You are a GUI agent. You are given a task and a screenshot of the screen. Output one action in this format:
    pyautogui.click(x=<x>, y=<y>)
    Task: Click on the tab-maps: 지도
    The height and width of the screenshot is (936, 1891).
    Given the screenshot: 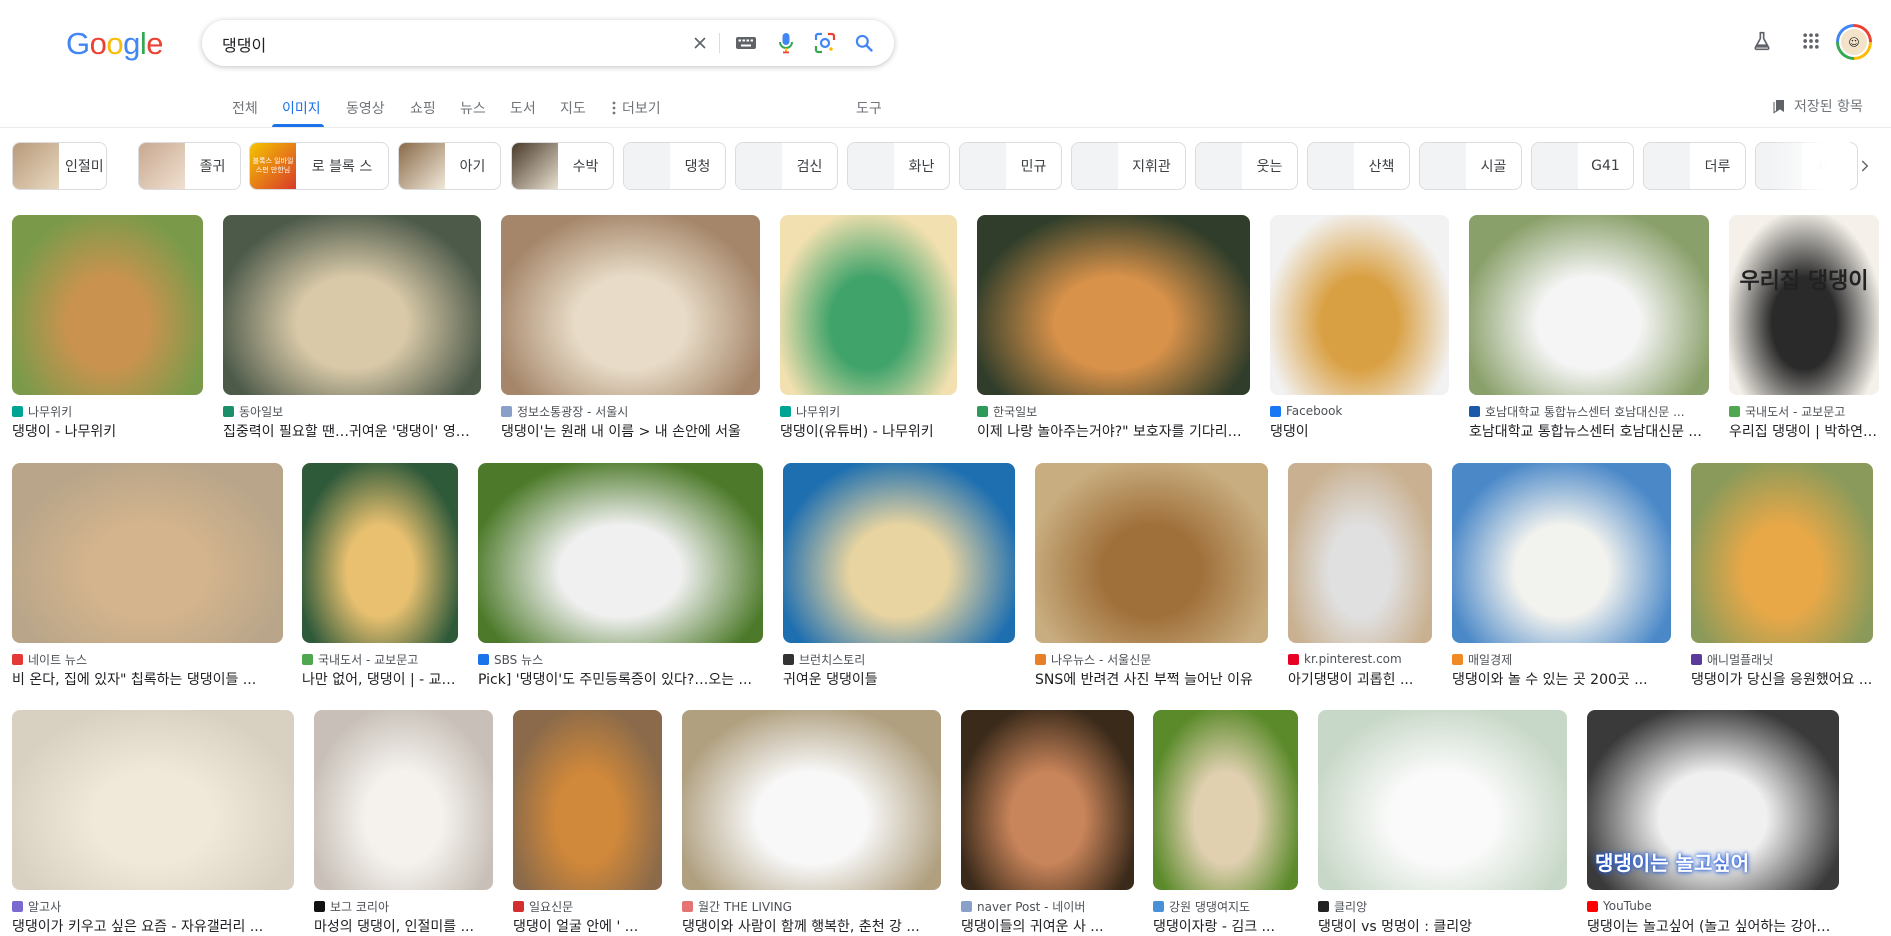 What is the action you would take?
    pyautogui.click(x=573, y=108)
    